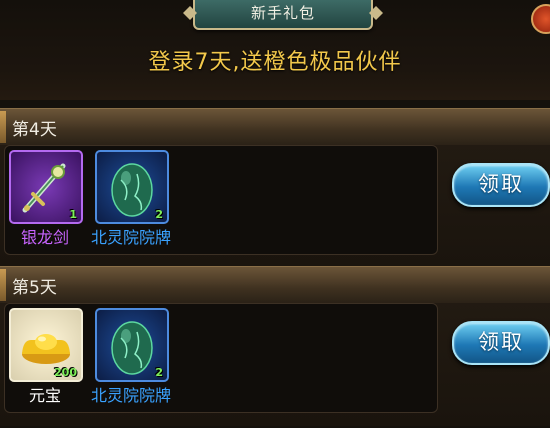 This screenshot has width=550, height=428. Describe the element at coordinates (44, 237) in the screenshot. I see `item-name: 银龙剑` at that location.